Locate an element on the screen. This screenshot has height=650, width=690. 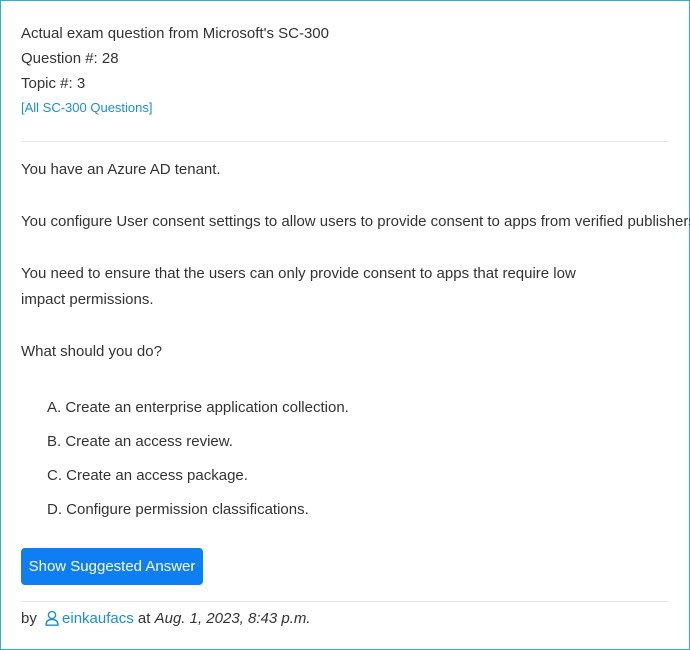
choice-b: B. Create an access review. is located at coordinates (198, 446).